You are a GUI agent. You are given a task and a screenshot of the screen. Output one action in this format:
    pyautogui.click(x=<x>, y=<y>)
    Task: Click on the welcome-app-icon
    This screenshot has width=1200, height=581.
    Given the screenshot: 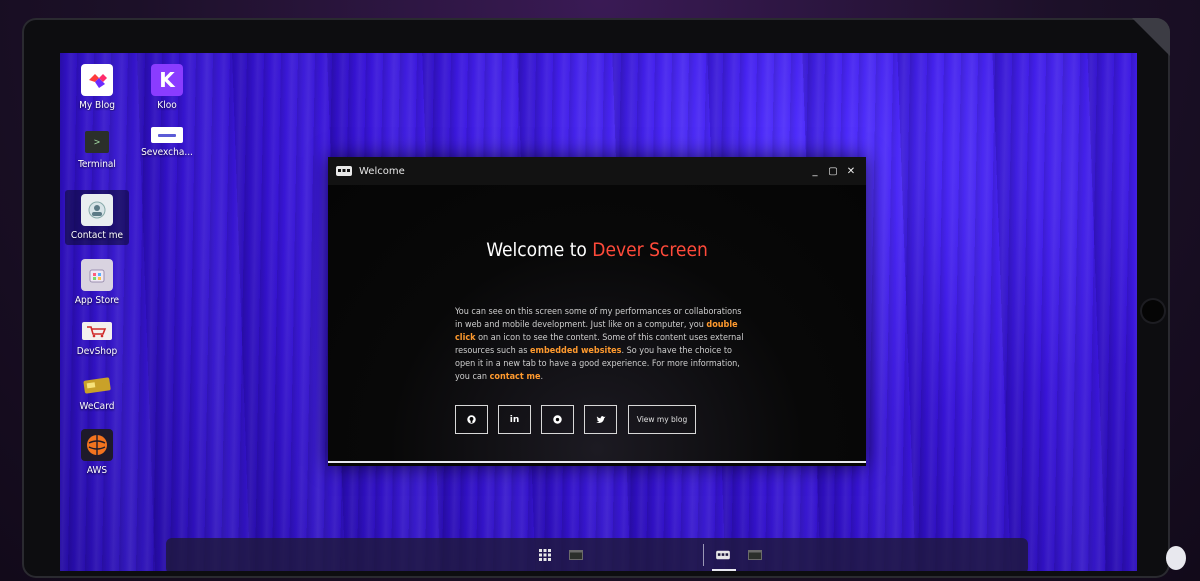 What is the action you would take?
    pyautogui.click(x=723, y=555)
    